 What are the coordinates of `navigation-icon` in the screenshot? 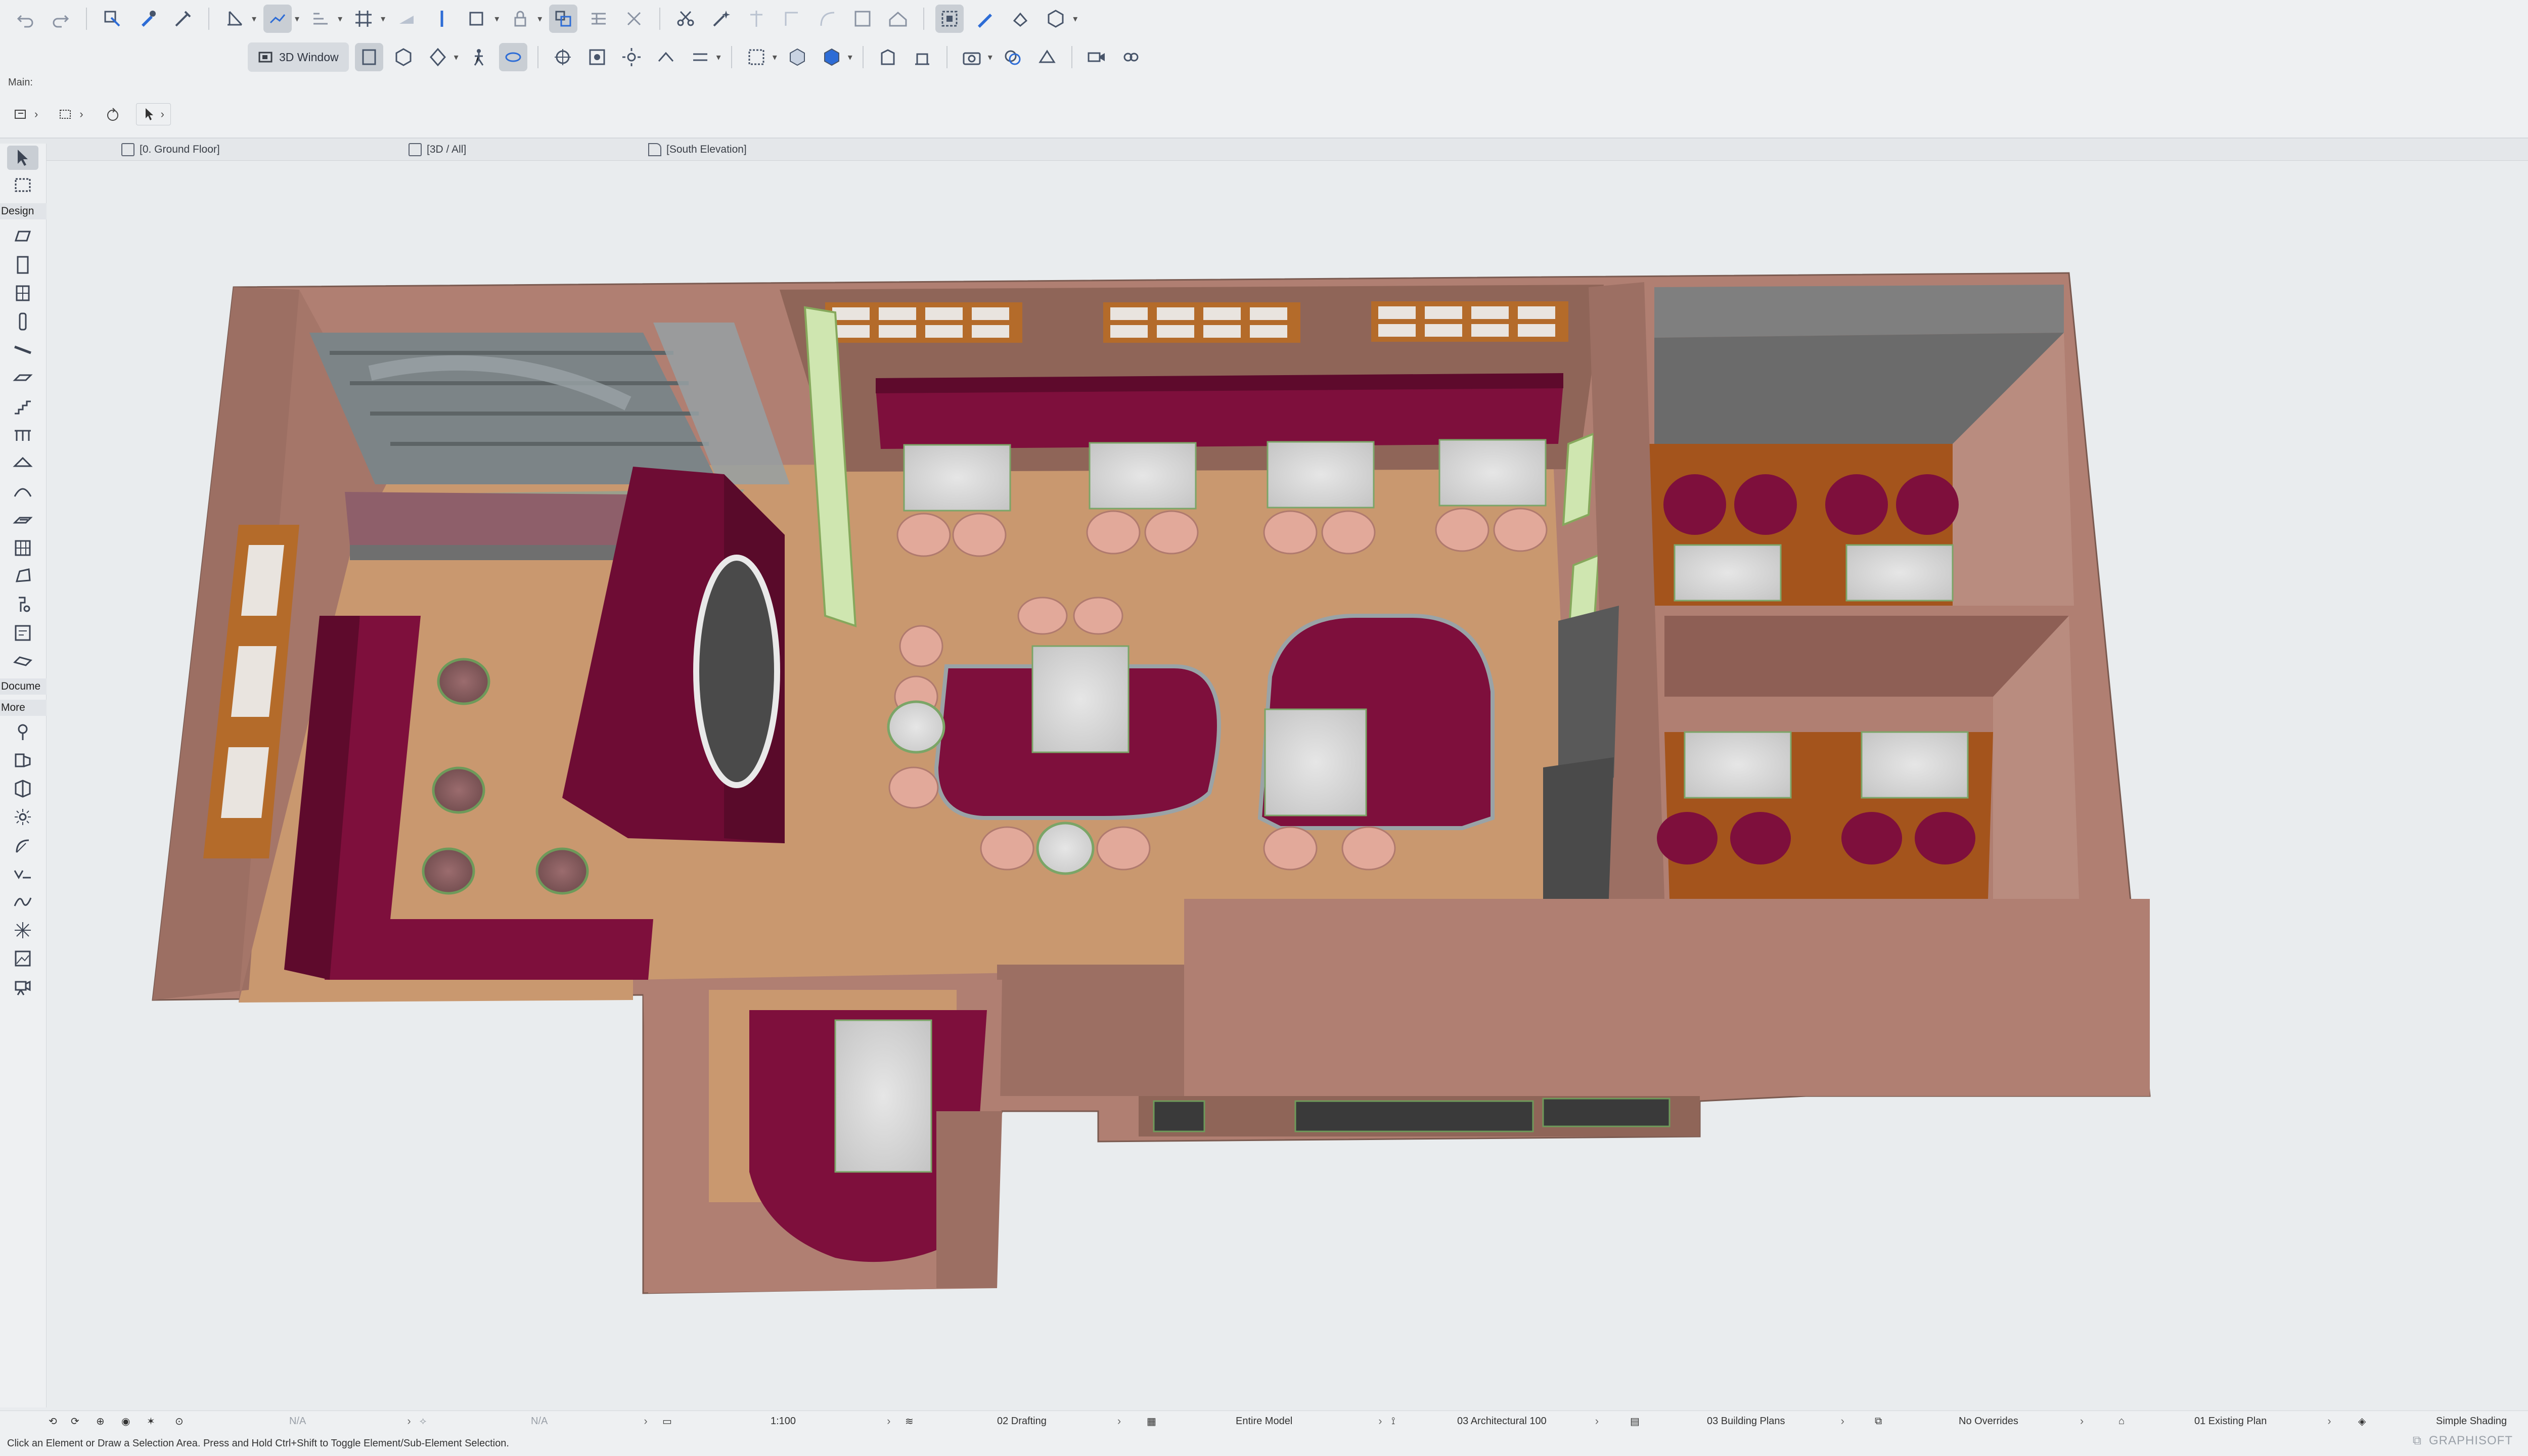 It's located at (438, 57).